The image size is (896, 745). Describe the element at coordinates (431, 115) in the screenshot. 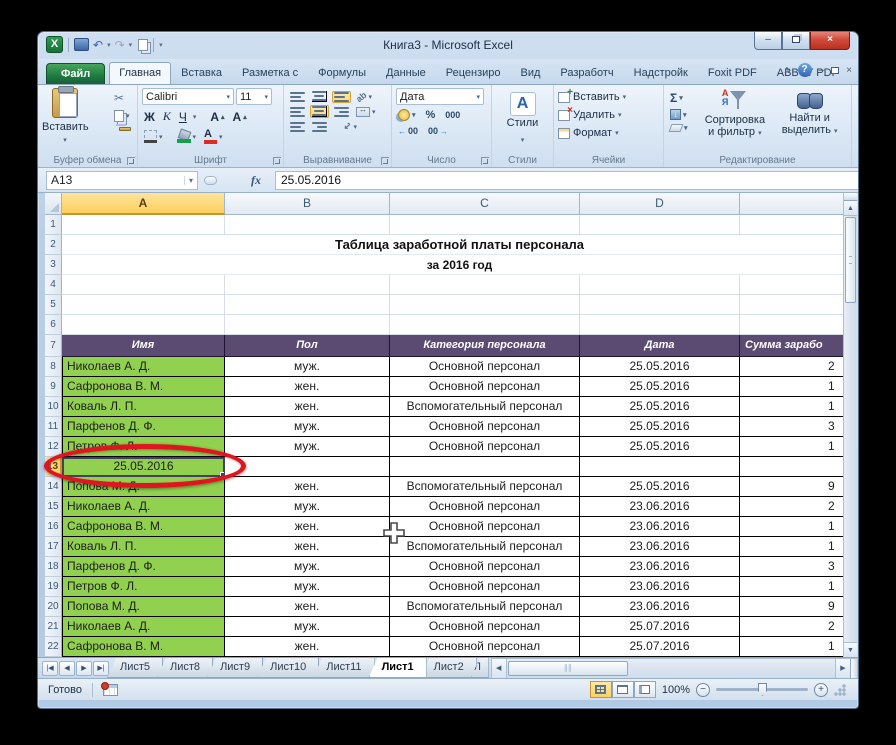

I see `percent-button: %` at that location.